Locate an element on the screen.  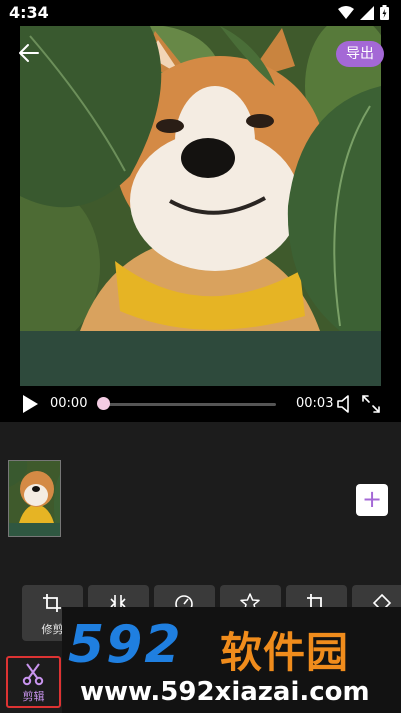
playback-controls: 00:00 00:03 is located at coordinates (200, 404).